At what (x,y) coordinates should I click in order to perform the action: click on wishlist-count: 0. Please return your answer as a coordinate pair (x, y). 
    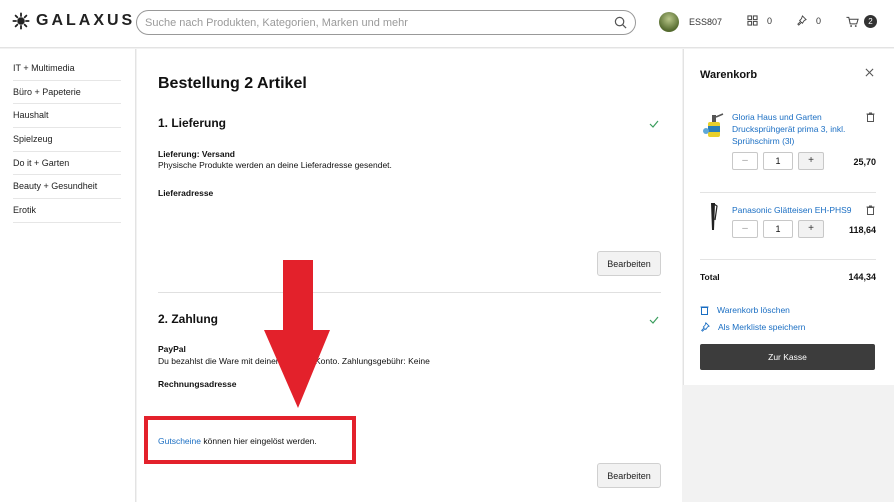
    Looking at the image, I should click on (819, 20).